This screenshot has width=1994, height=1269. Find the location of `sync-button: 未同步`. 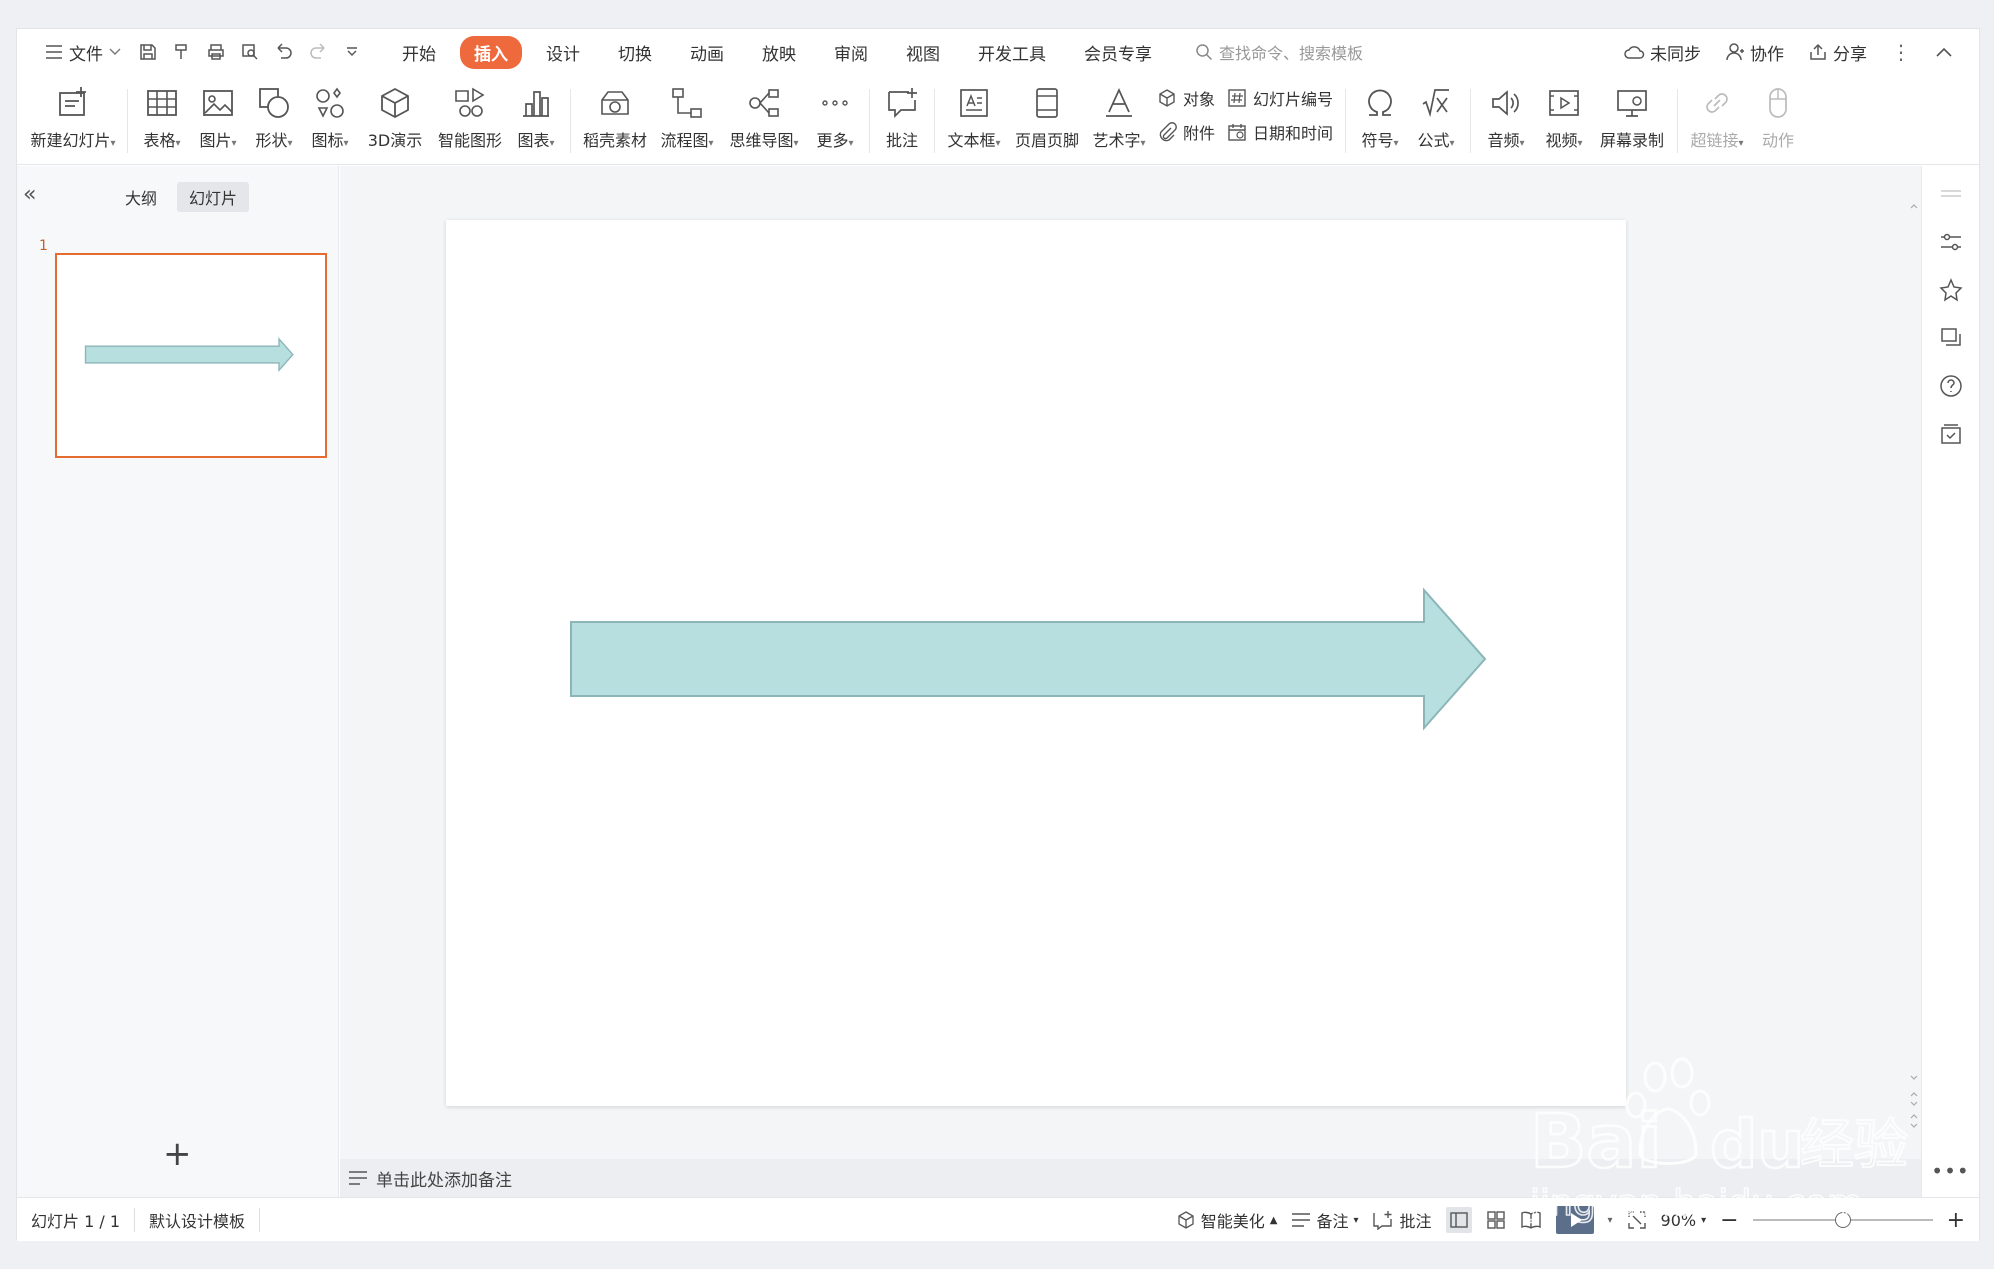

sync-button: 未同步 is located at coordinates (1662, 52).